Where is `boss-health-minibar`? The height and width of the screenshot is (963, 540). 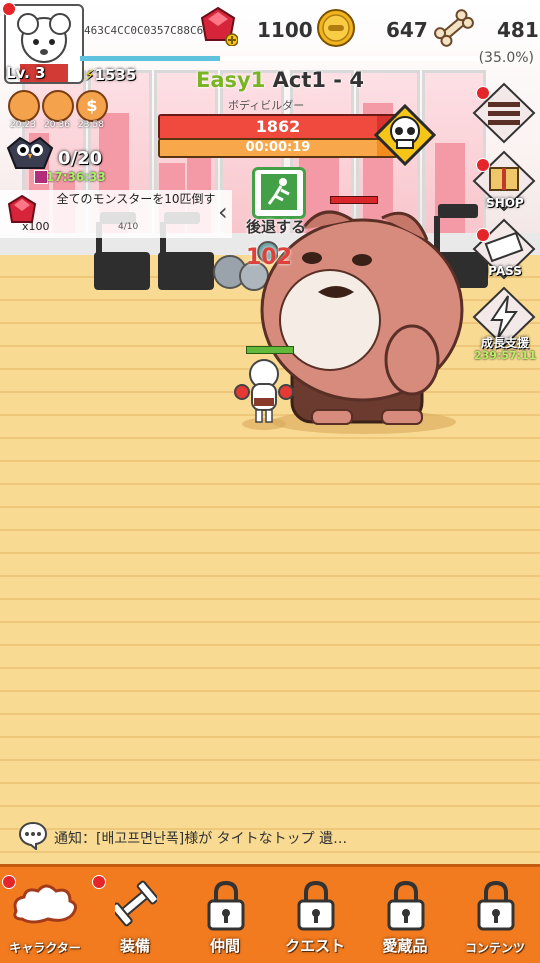
boss-health-minibar is located at coordinates (354, 200).